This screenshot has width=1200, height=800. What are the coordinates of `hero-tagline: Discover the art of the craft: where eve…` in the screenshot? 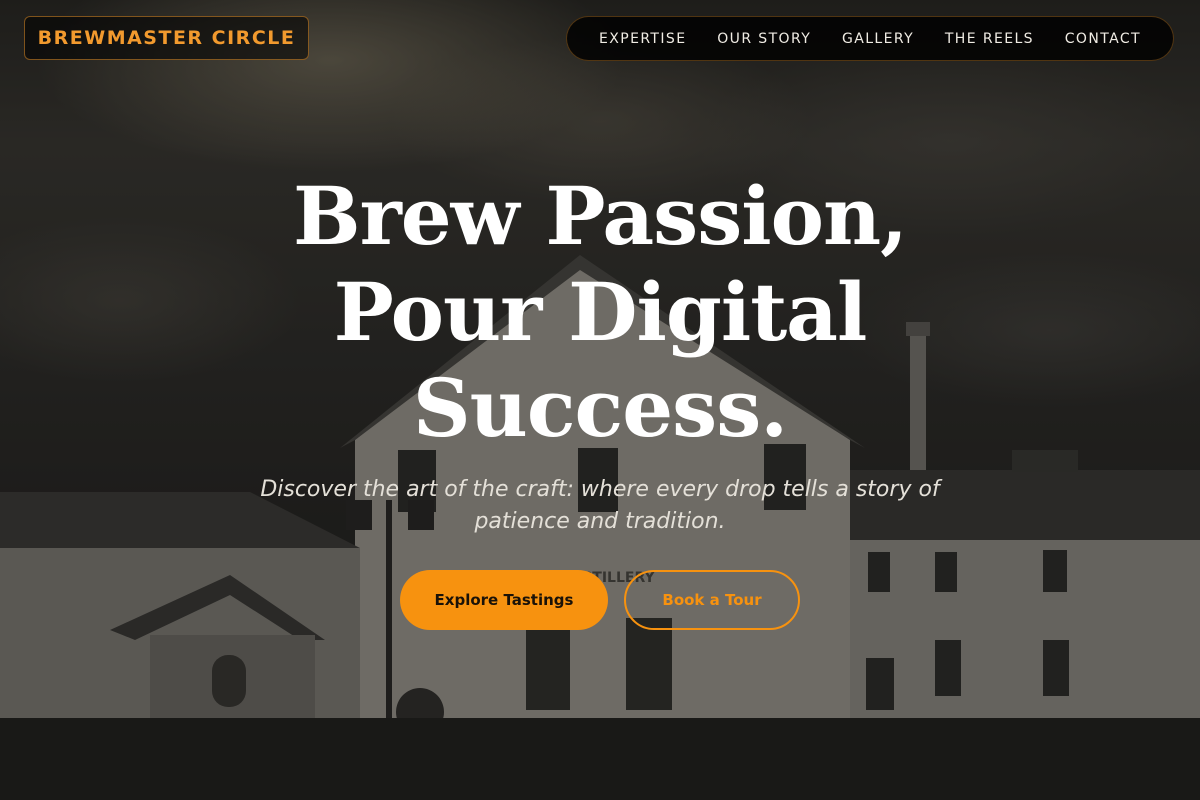 It's located at (600, 505).